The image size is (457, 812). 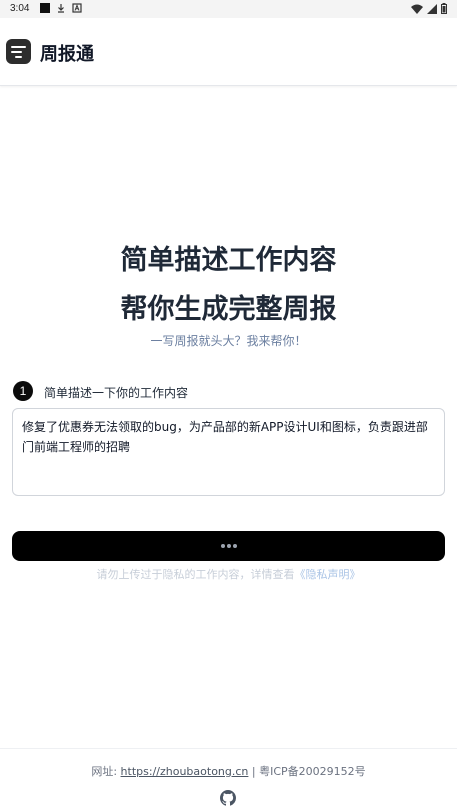 What do you see at coordinates (228, 748) in the screenshot?
I see `footer-divider` at bounding box center [228, 748].